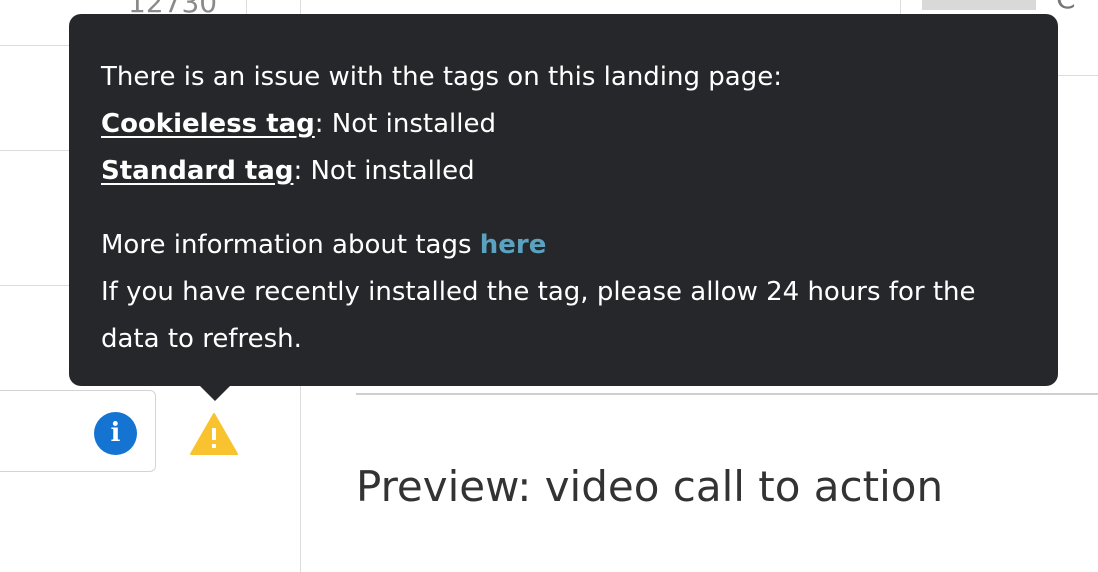 This screenshot has height=572, width=1098. I want to click on table-chip, so click(979, 5).